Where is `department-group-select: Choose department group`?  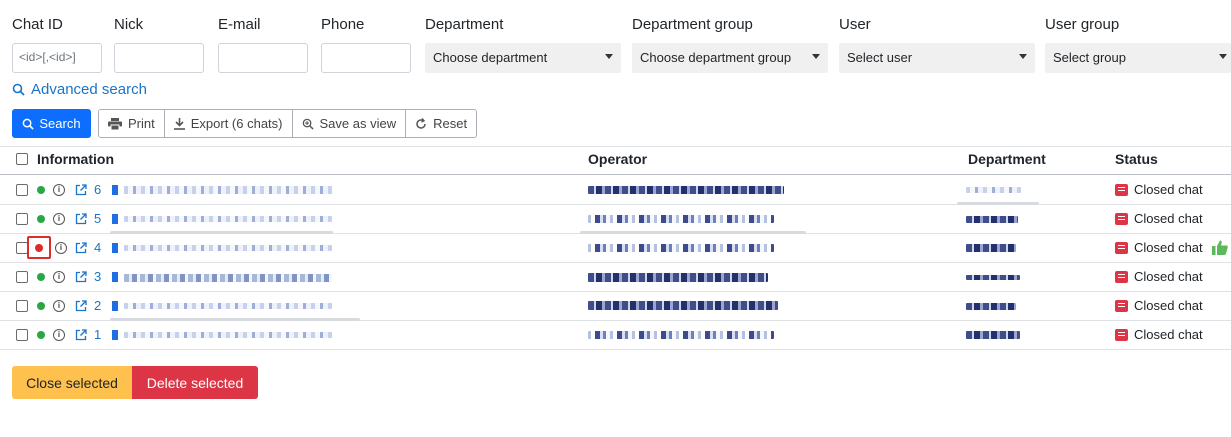
department-group-select: Choose department group is located at coordinates (730, 58).